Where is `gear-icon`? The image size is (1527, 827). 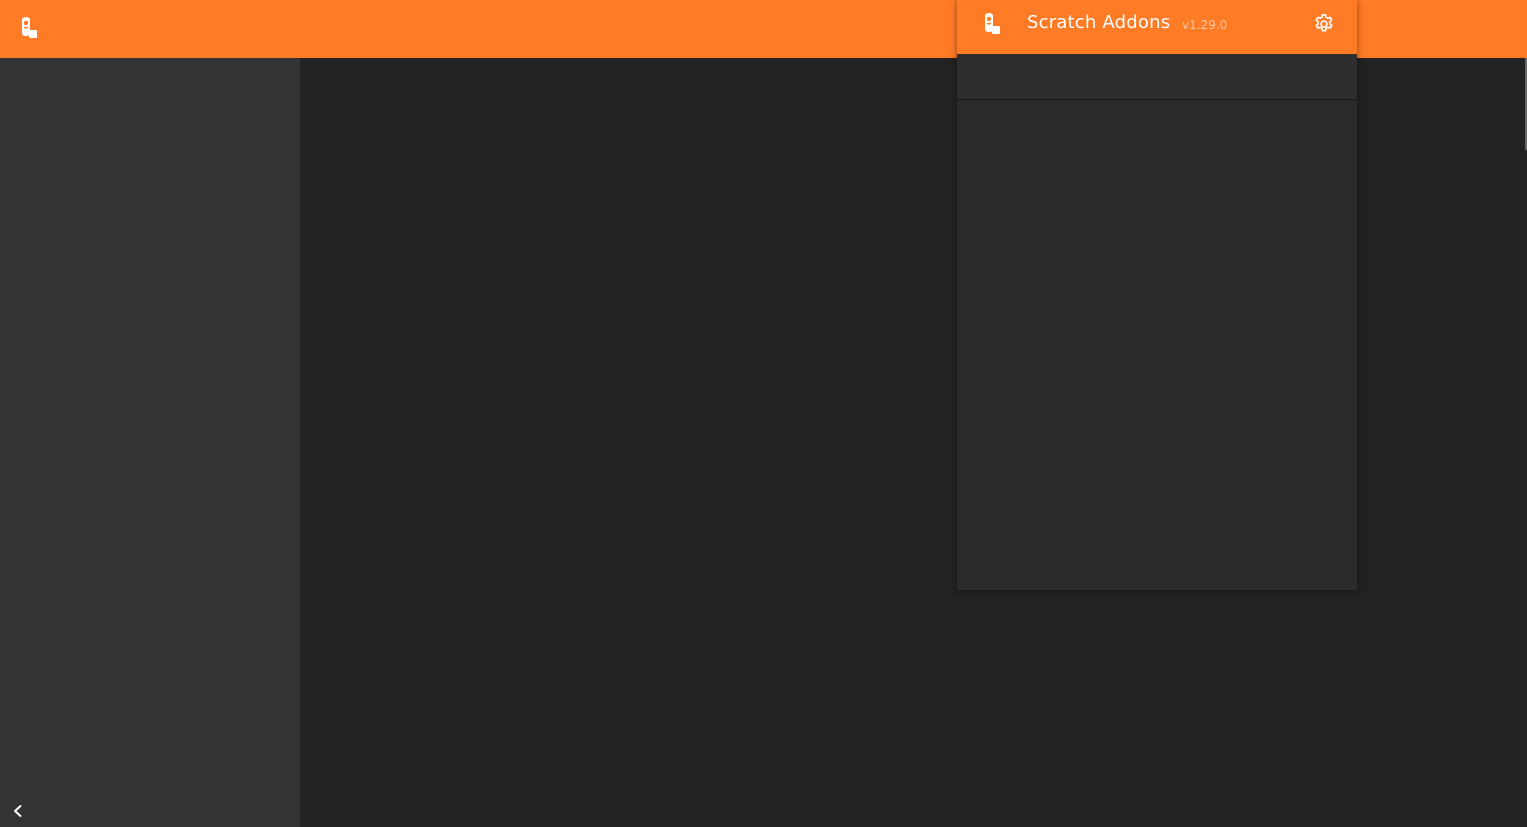 gear-icon is located at coordinates (1324, 24).